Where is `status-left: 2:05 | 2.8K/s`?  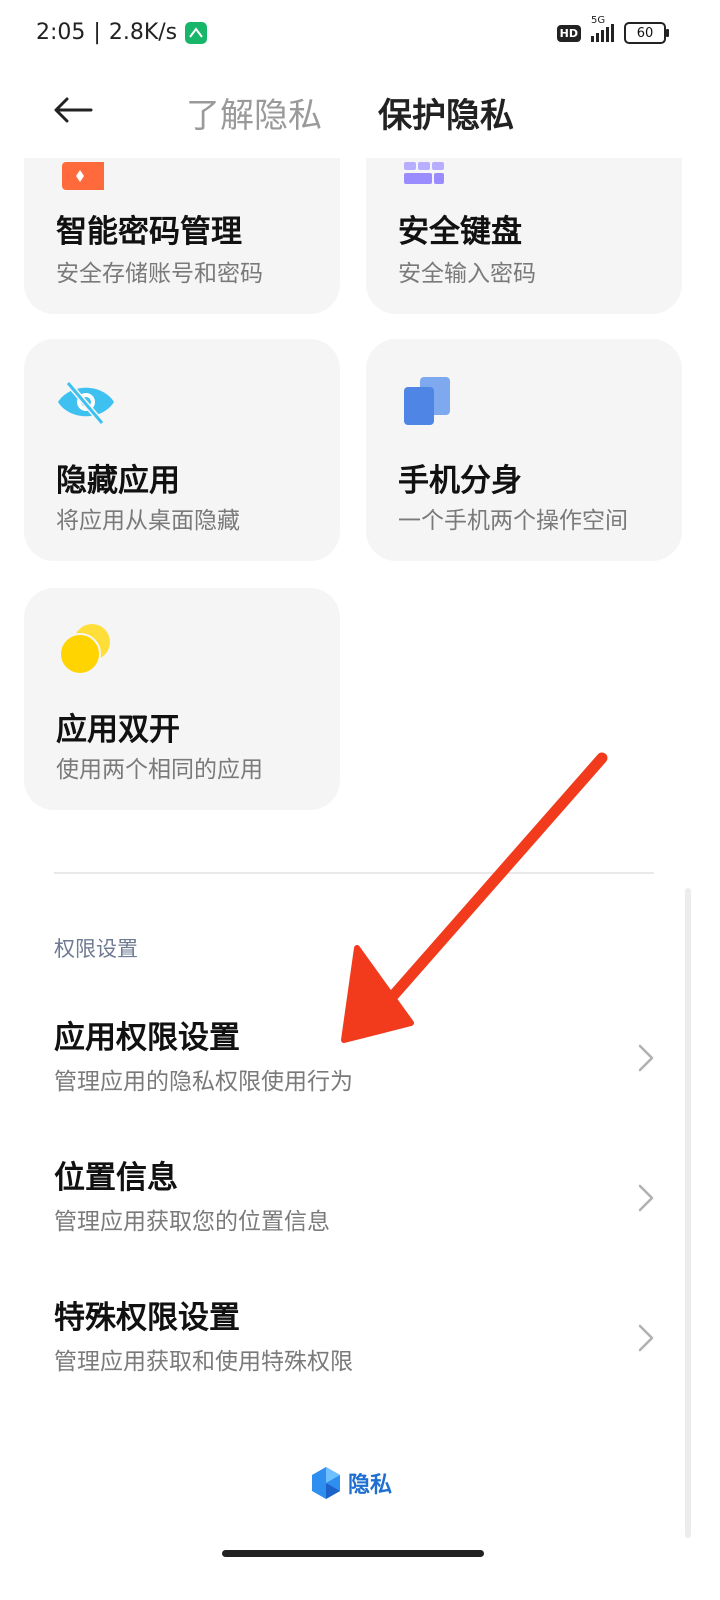
status-left: 2:05 | 2.8K/s is located at coordinates (122, 32).